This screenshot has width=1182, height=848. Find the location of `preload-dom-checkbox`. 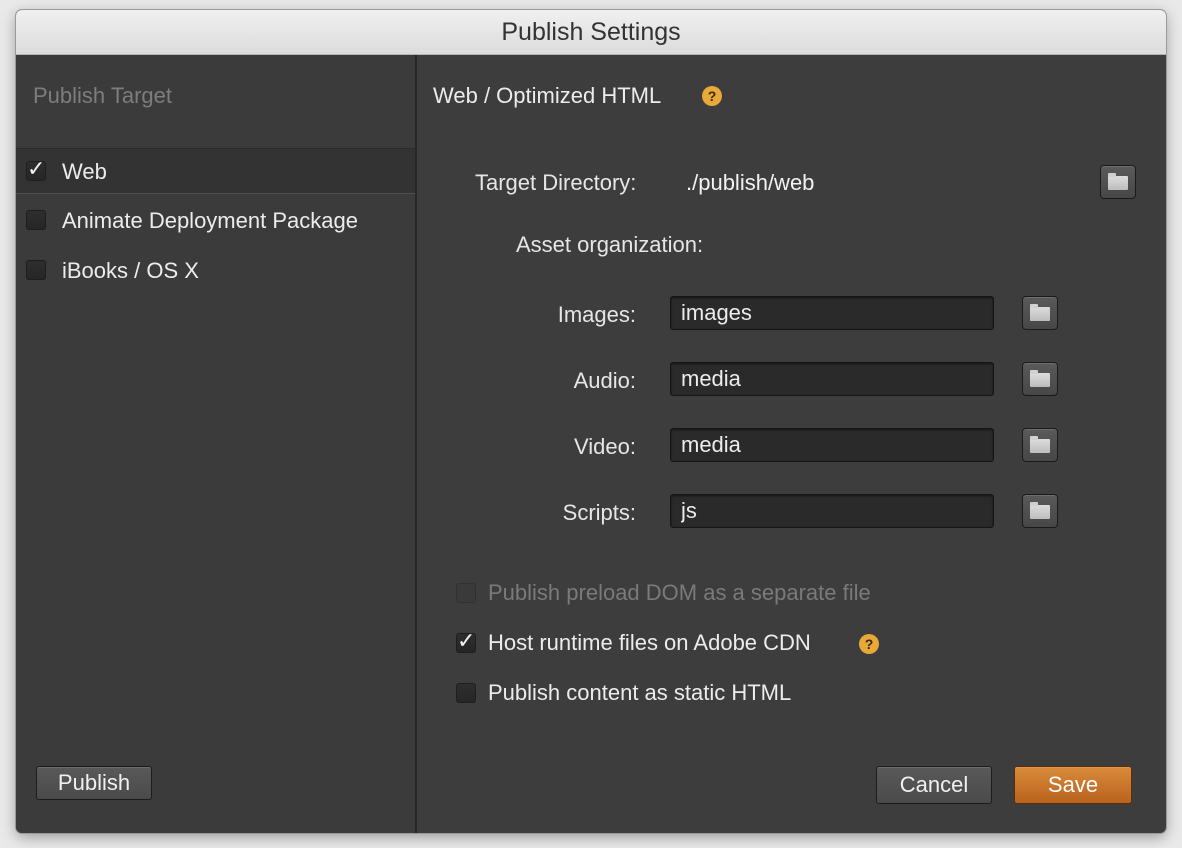

preload-dom-checkbox is located at coordinates (466, 593).